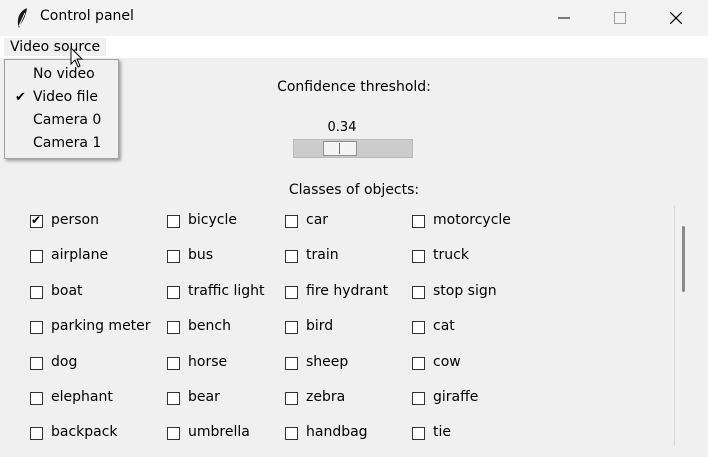 The width and height of the screenshot is (708, 457). What do you see at coordinates (209, 326) in the screenshot?
I see `class-label: bench` at bounding box center [209, 326].